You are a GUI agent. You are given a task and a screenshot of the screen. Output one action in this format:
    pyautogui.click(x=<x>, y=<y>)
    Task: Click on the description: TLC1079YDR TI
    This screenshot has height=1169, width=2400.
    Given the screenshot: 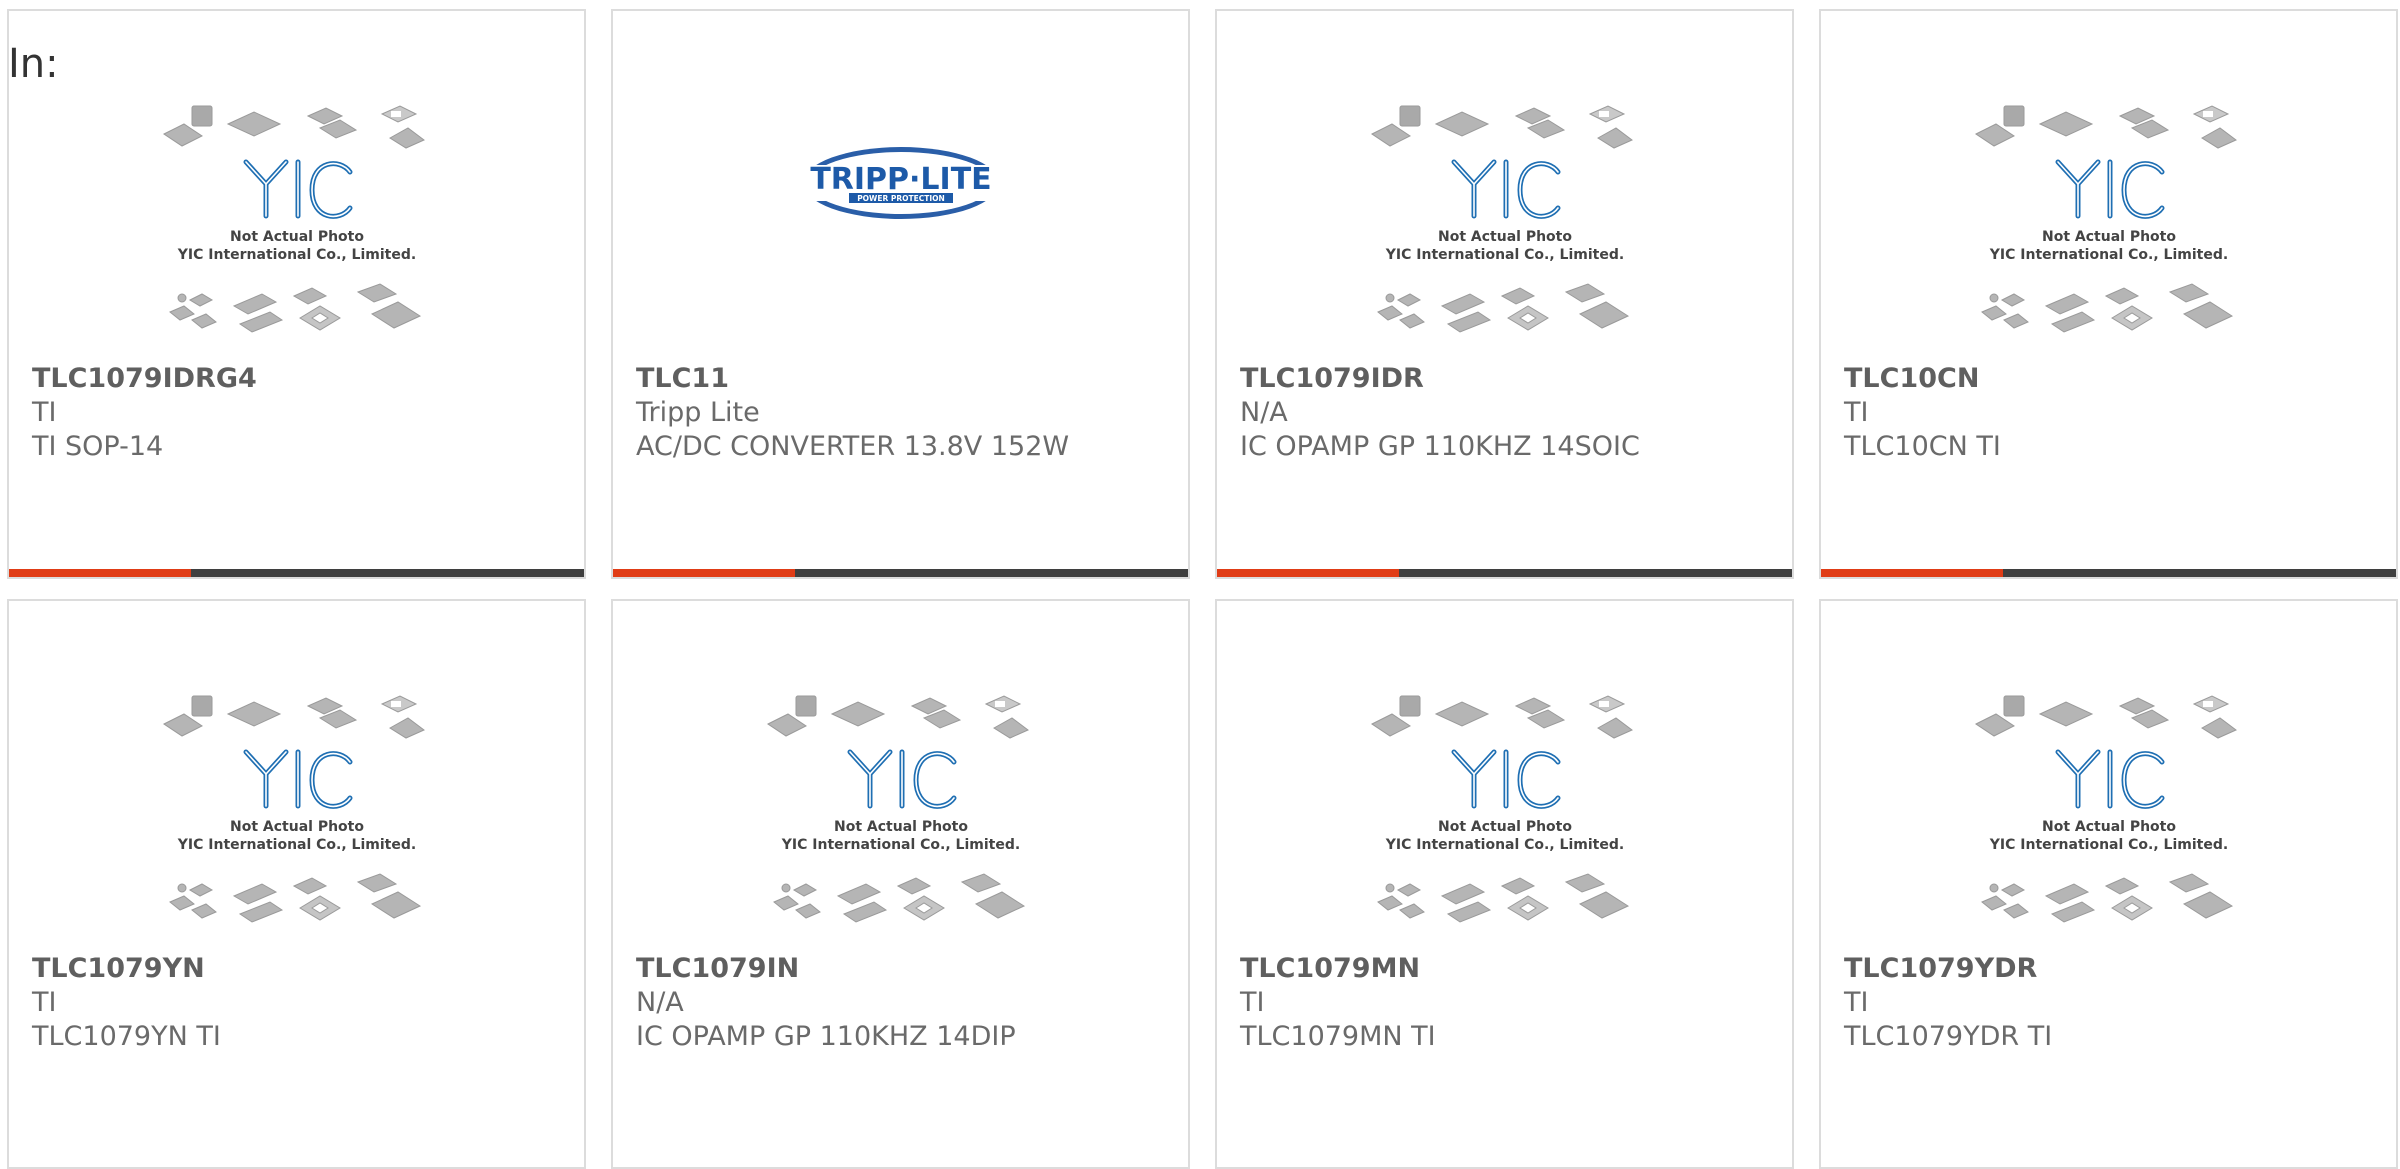 What is the action you would take?
    pyautogui.click(x=1948, y=1036)
    